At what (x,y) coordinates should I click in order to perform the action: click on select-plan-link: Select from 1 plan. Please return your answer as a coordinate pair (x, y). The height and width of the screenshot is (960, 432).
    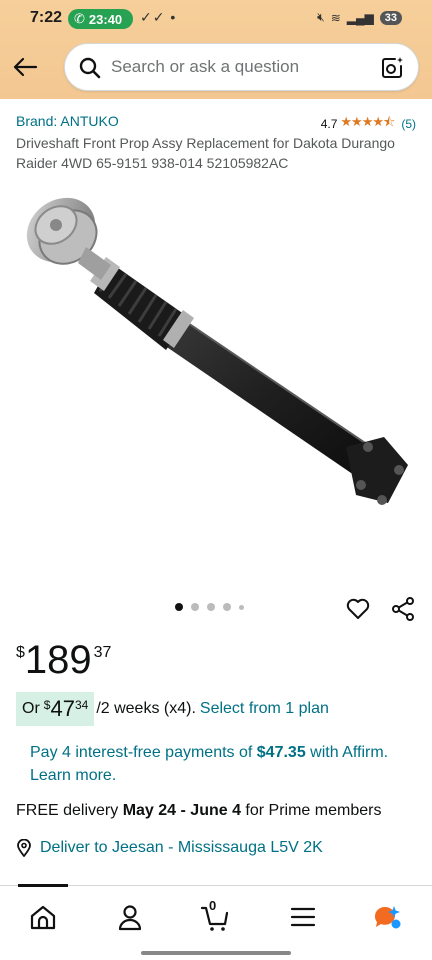
    Looking at the image, I should click on (264, 709).